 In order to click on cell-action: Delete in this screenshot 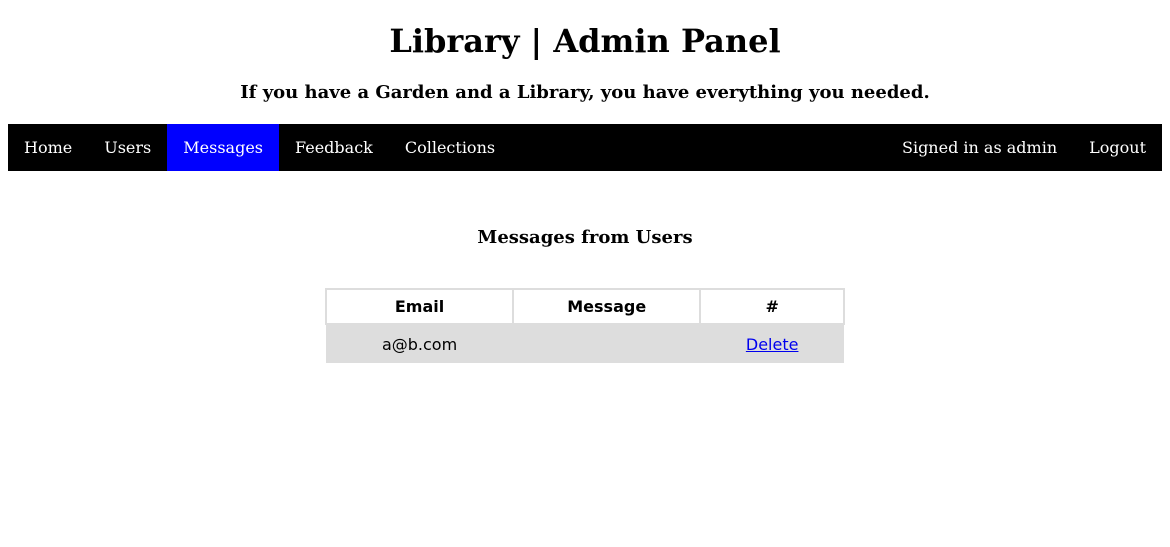, I will do `click(772, 343)`.